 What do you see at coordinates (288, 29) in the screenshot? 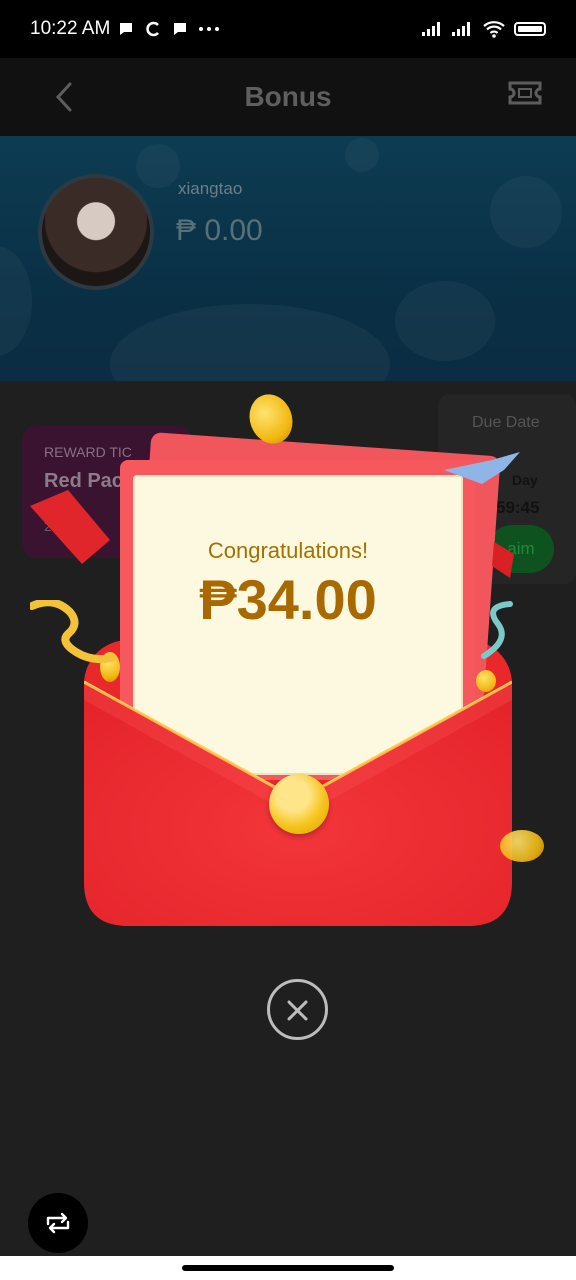
I see `status-bar: 10:22 AM` at bounding box center [288, 29].